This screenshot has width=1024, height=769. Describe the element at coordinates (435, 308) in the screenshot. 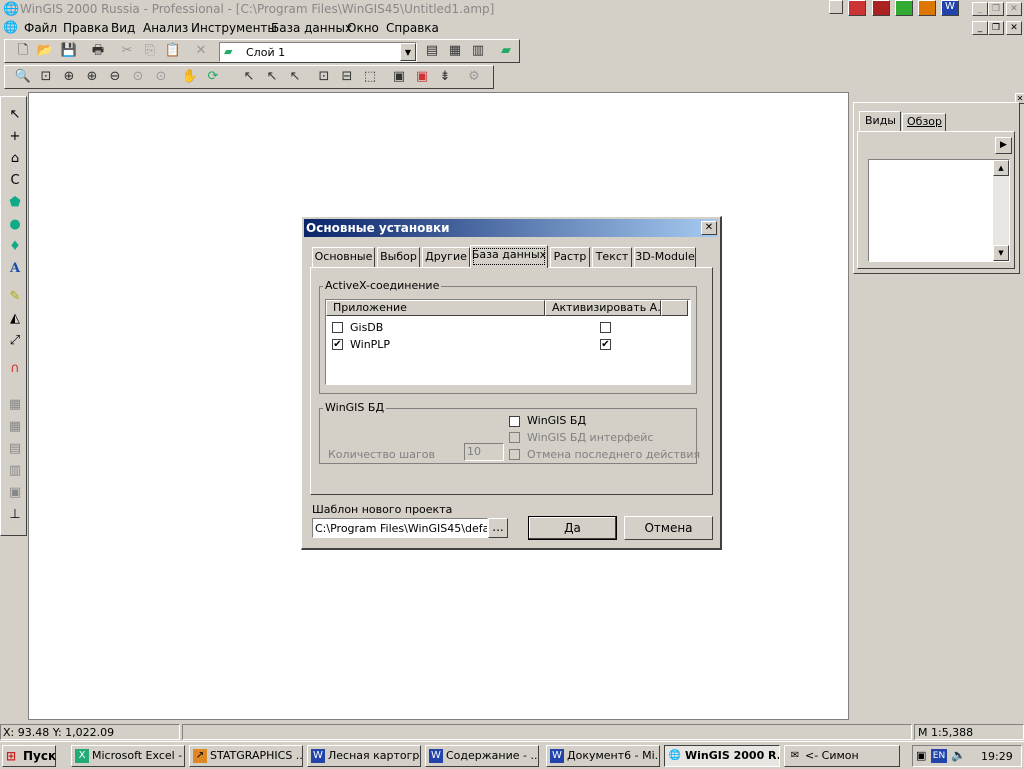

I see `column-header-application: Приложение` at that location.